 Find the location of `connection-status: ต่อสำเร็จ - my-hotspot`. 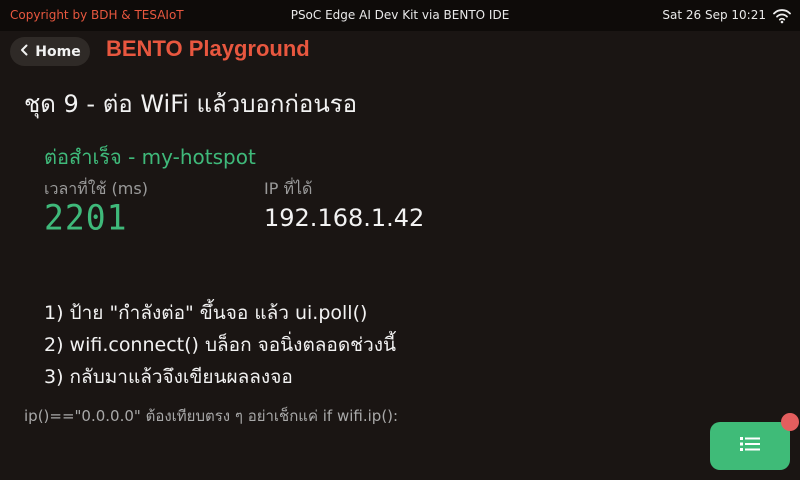

connection-status: ต่อสำเร็จ - my-hotspot is located at coordinates (150, 157).